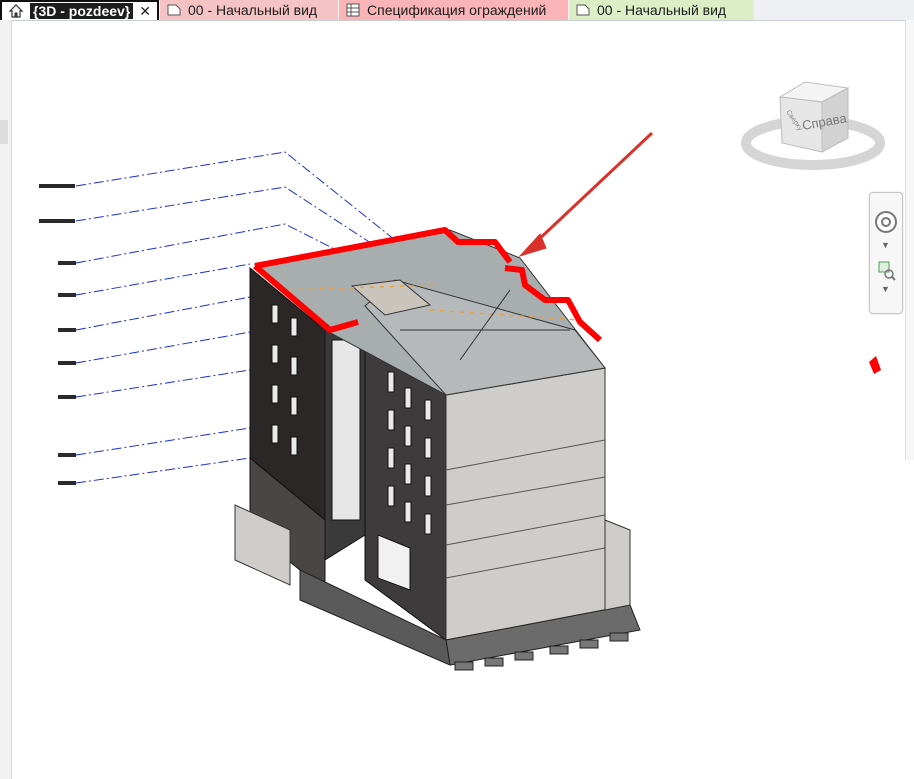 Image resolution: width=914 pixels, height=779 pixels. I want to click on zoom-region-icon, so click(886, 270).